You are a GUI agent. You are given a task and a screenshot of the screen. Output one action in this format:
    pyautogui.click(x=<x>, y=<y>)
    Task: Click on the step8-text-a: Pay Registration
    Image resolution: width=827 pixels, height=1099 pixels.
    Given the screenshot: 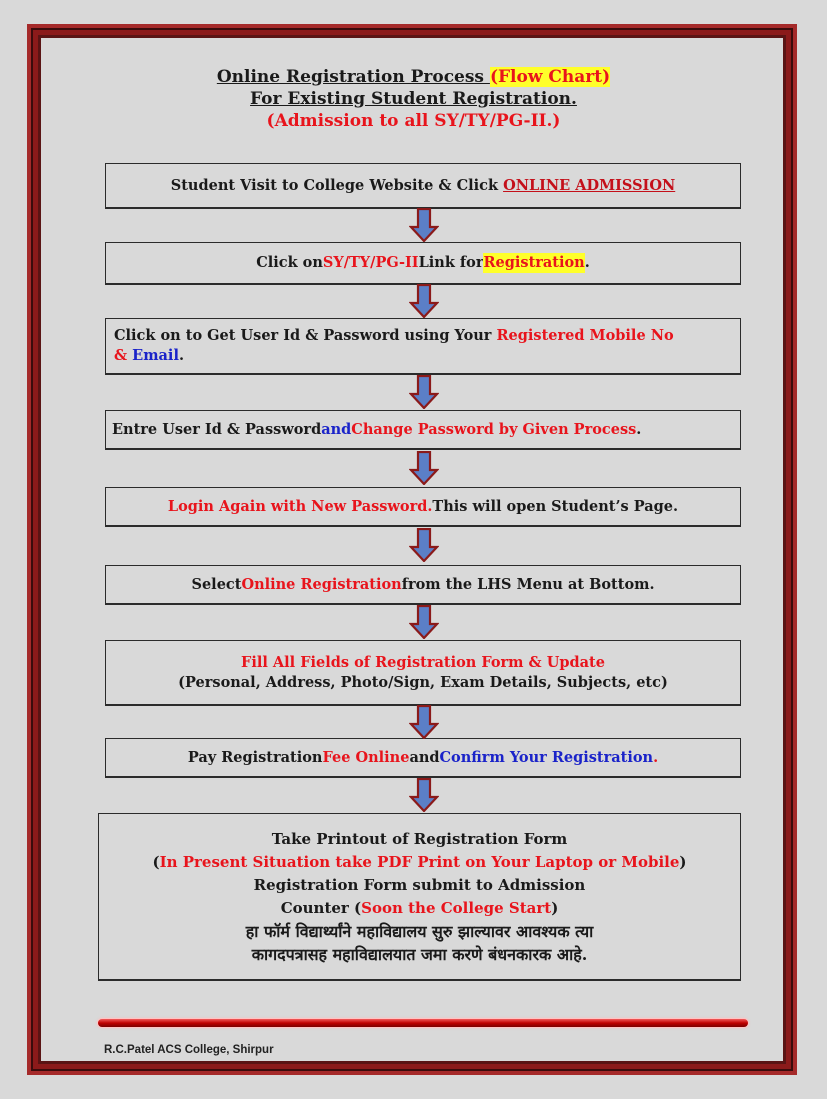 What is the action you would take?
    pyautogui.click(x=255, y=757)
    